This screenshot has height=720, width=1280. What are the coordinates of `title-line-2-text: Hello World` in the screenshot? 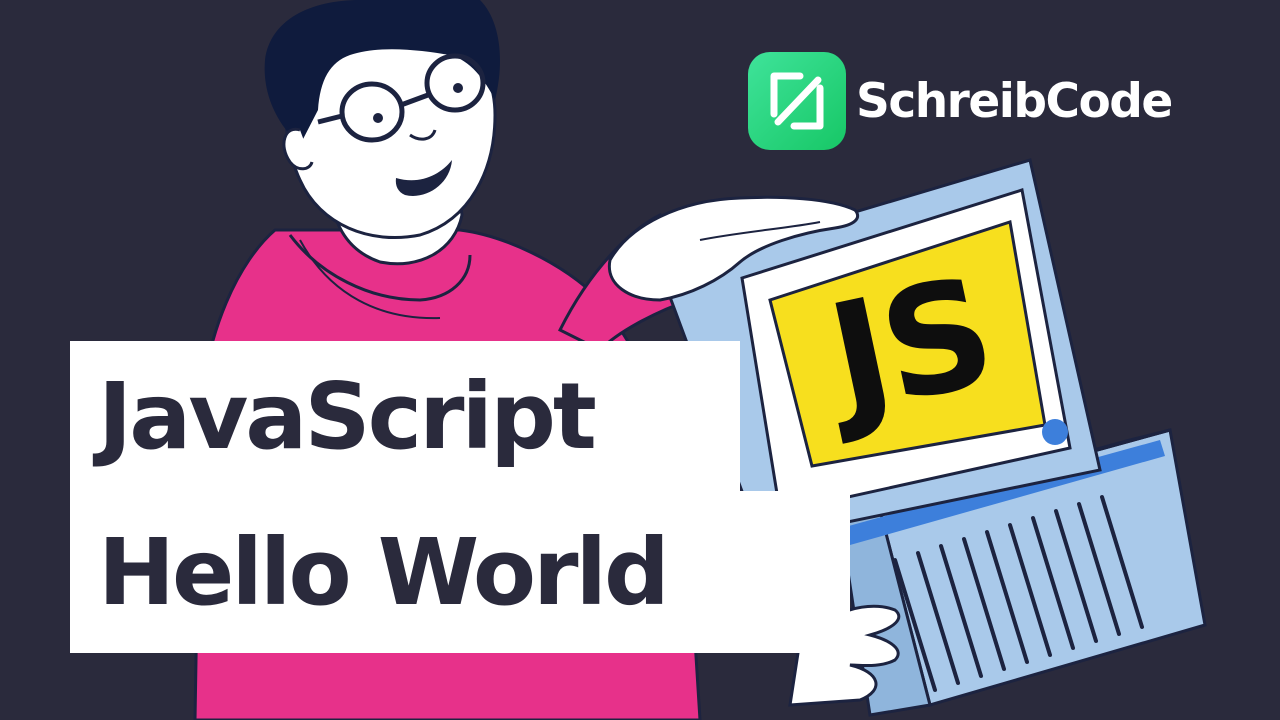 It's located at (384, 572).